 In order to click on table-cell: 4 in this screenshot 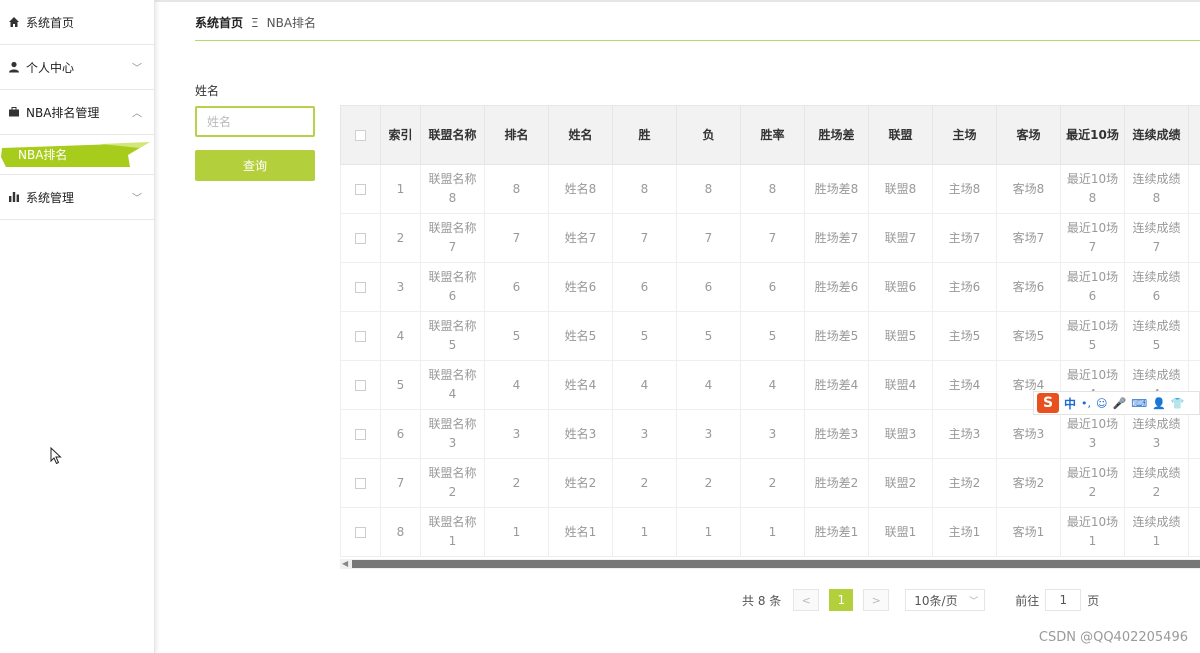, I will do `click(644, 385)`.